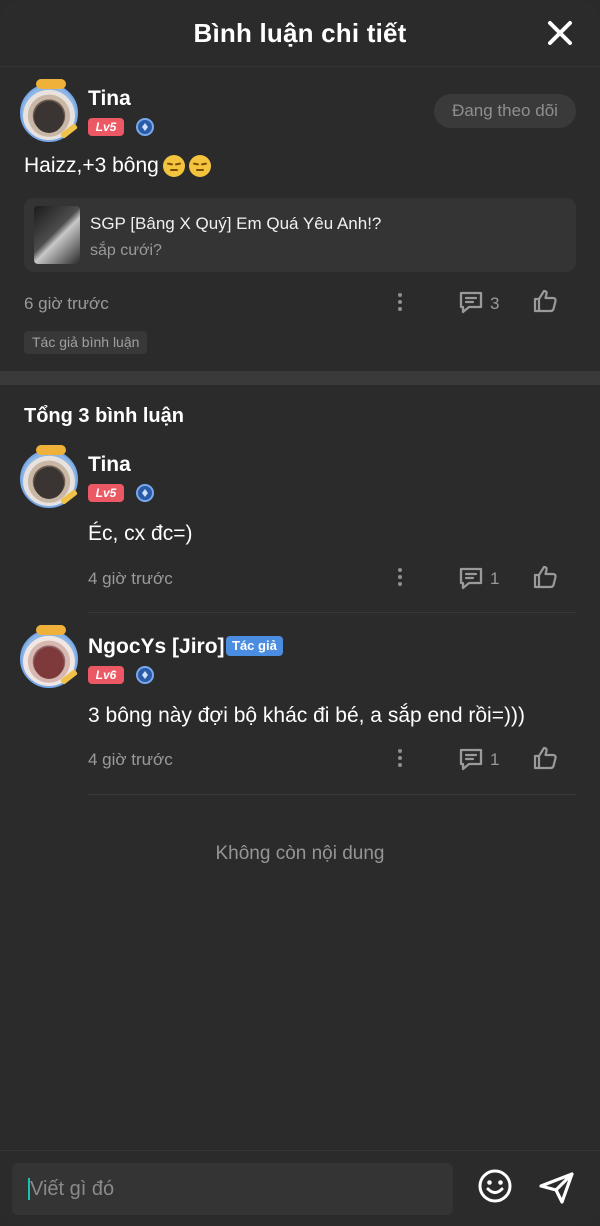  What do you see at coordinates (505, 111) in the screenshot?
I see `follow-button: Đang theo dõi` at bounding box center [505, 111].